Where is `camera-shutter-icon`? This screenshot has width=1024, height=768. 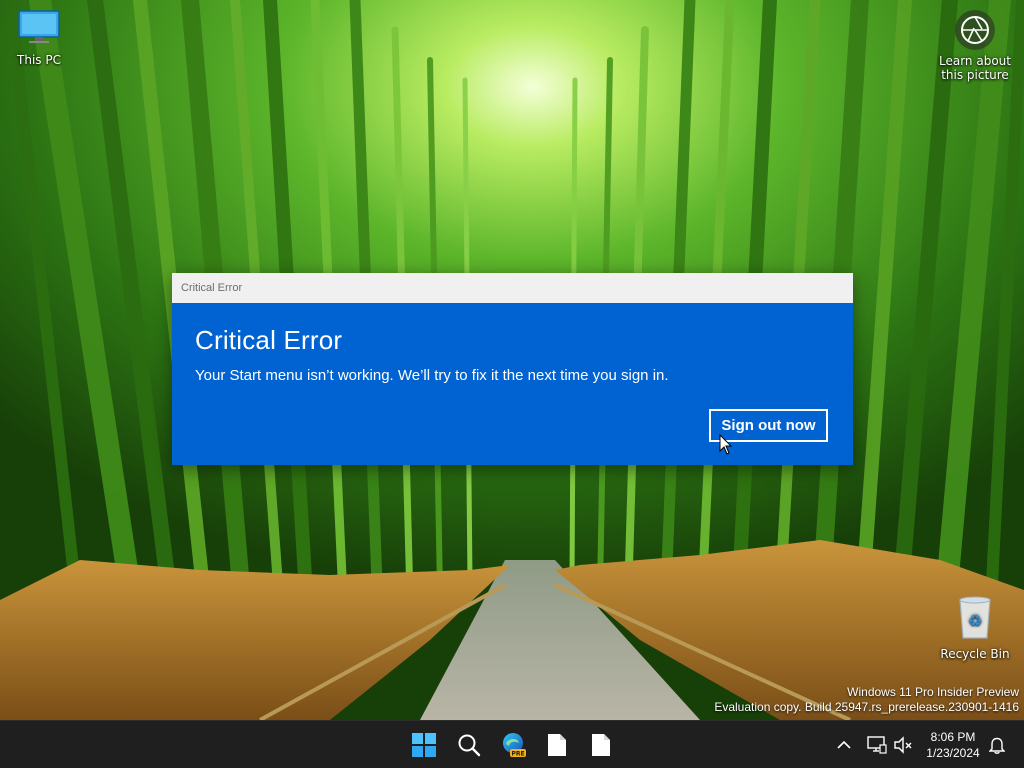
camera-shutter-icon is located at coordinates (975, 30).